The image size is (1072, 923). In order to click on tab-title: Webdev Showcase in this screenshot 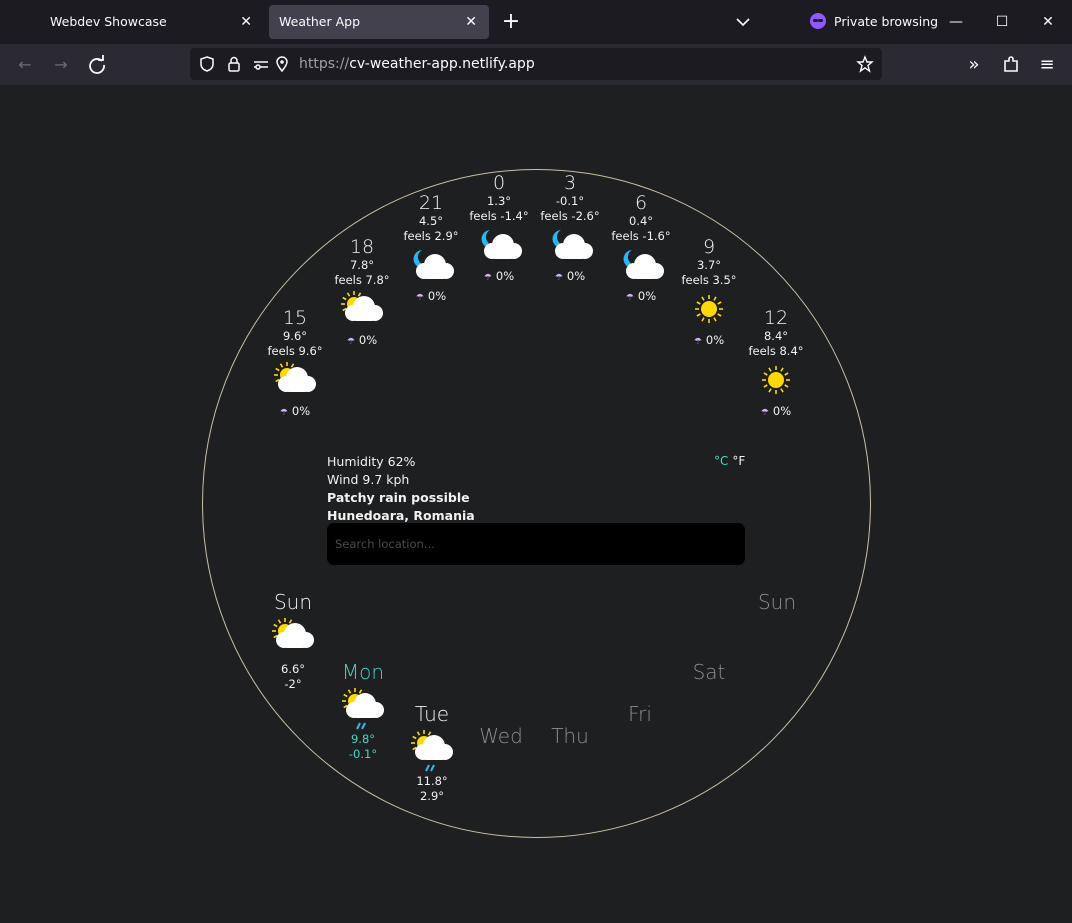, I will do `click(108, 21)`.